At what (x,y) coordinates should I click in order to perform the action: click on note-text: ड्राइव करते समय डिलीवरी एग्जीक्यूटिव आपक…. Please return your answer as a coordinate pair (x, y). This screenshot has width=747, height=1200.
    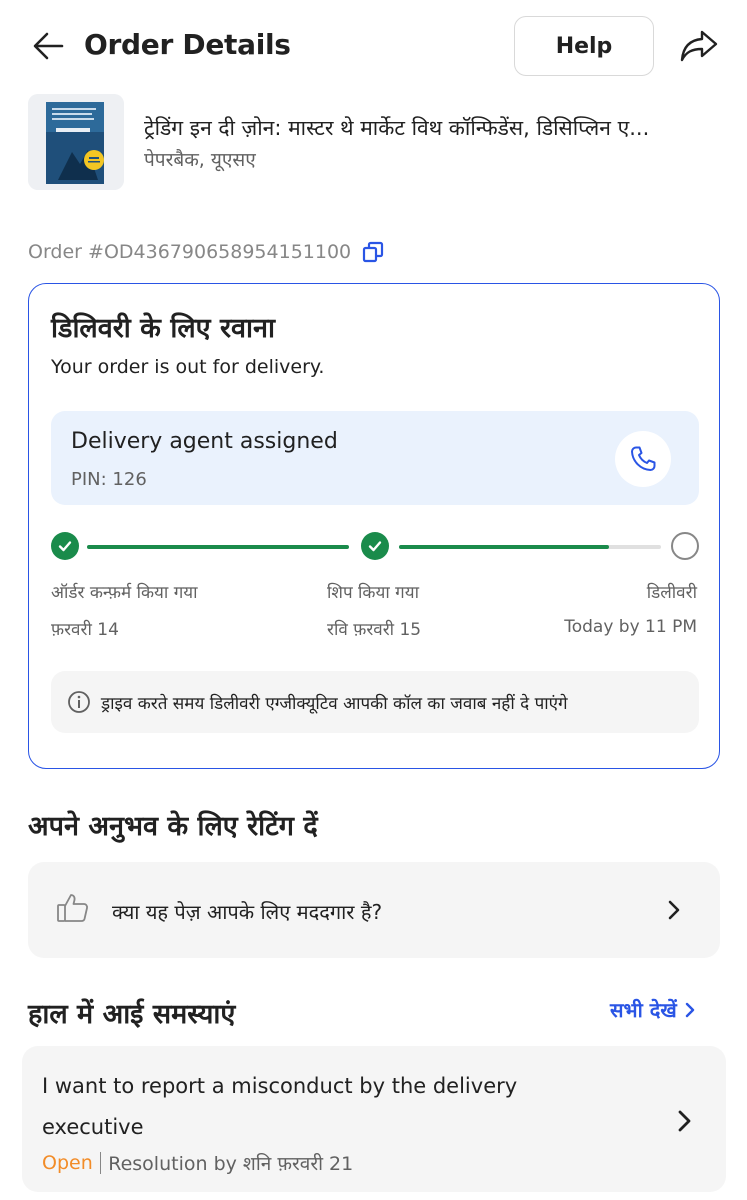
    Looking at the image, I should click on (334, 703).